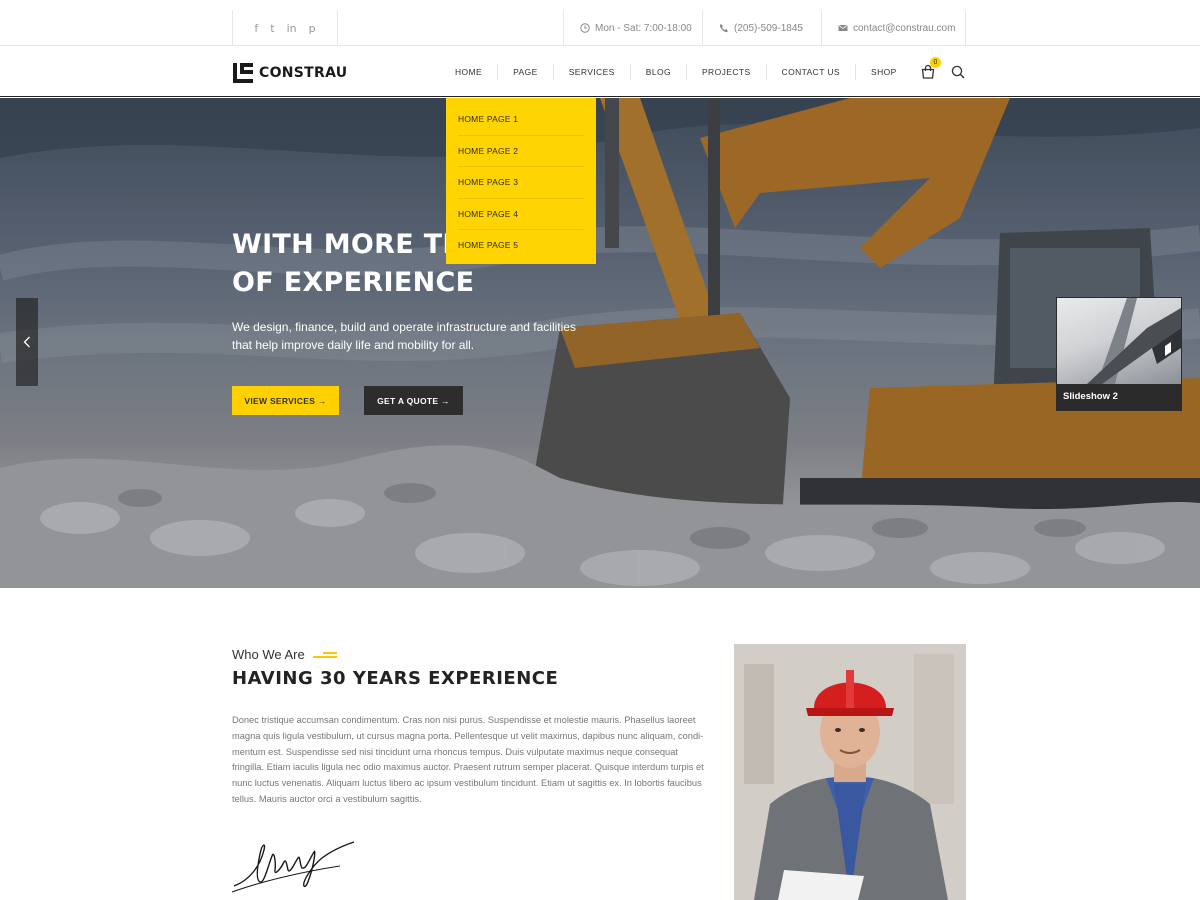  Describe the element at coordinates (395, 678) in the screenshot. I see `section-title: HAVING 30 YEARS EXPERIENCE` at that location.